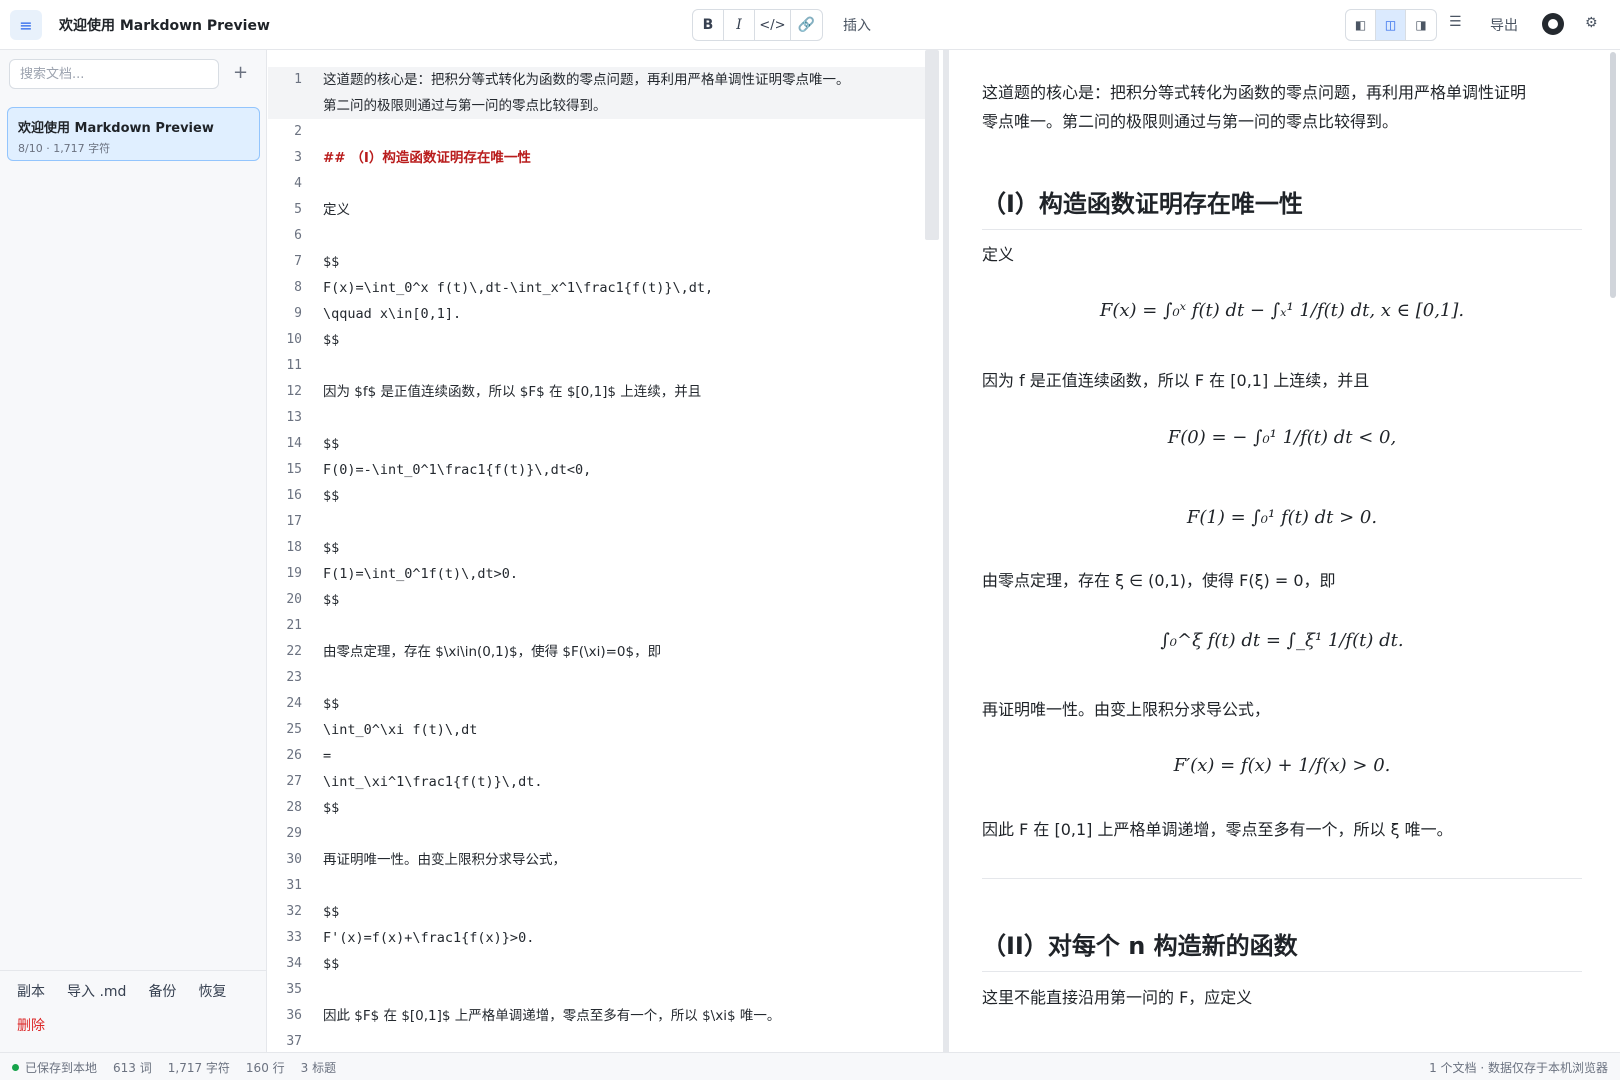  What do you see at coordinates (298, 157) in the screenshot?
I see `line-number: 3` at bounding box center [298, 157].